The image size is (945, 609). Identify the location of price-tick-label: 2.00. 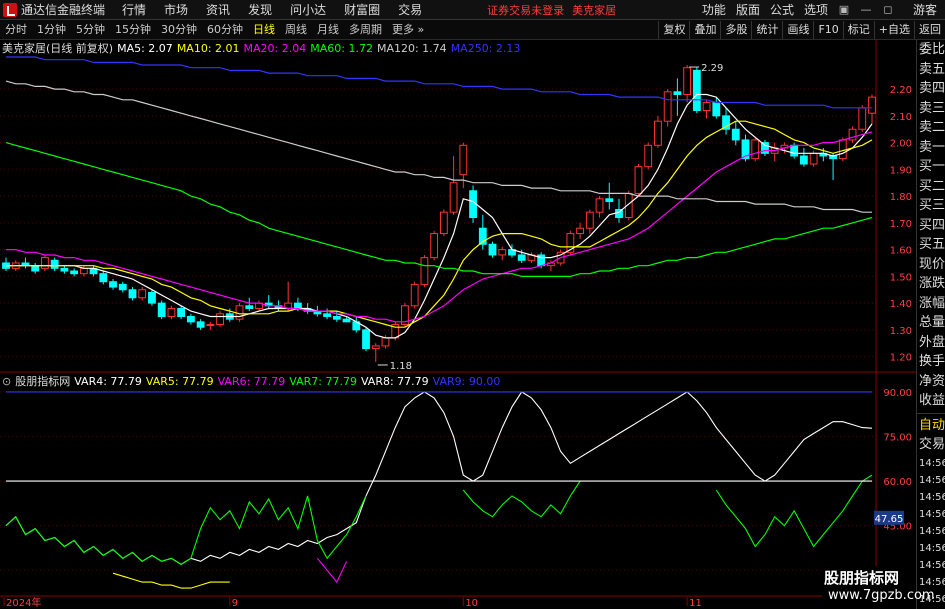
(901, 144).